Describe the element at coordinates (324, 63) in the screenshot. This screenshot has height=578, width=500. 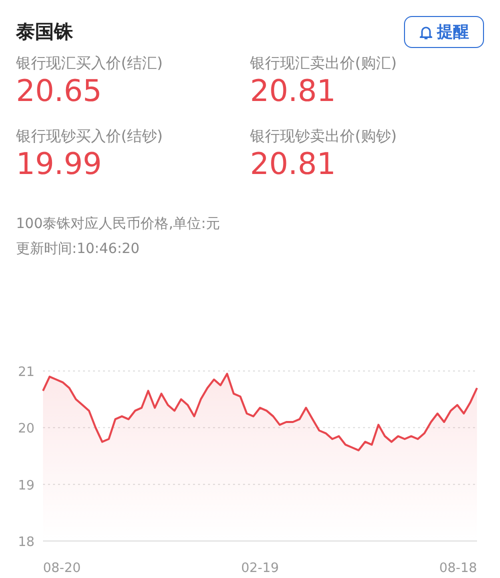
I see `price-label: 银行现汇卖出价(购汇)` at that location.